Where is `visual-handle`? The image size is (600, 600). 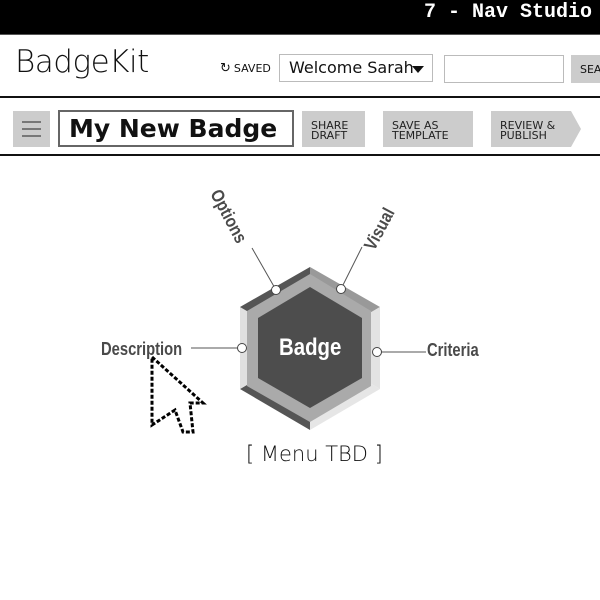
visual-handle is located at coordinates (341, 289).